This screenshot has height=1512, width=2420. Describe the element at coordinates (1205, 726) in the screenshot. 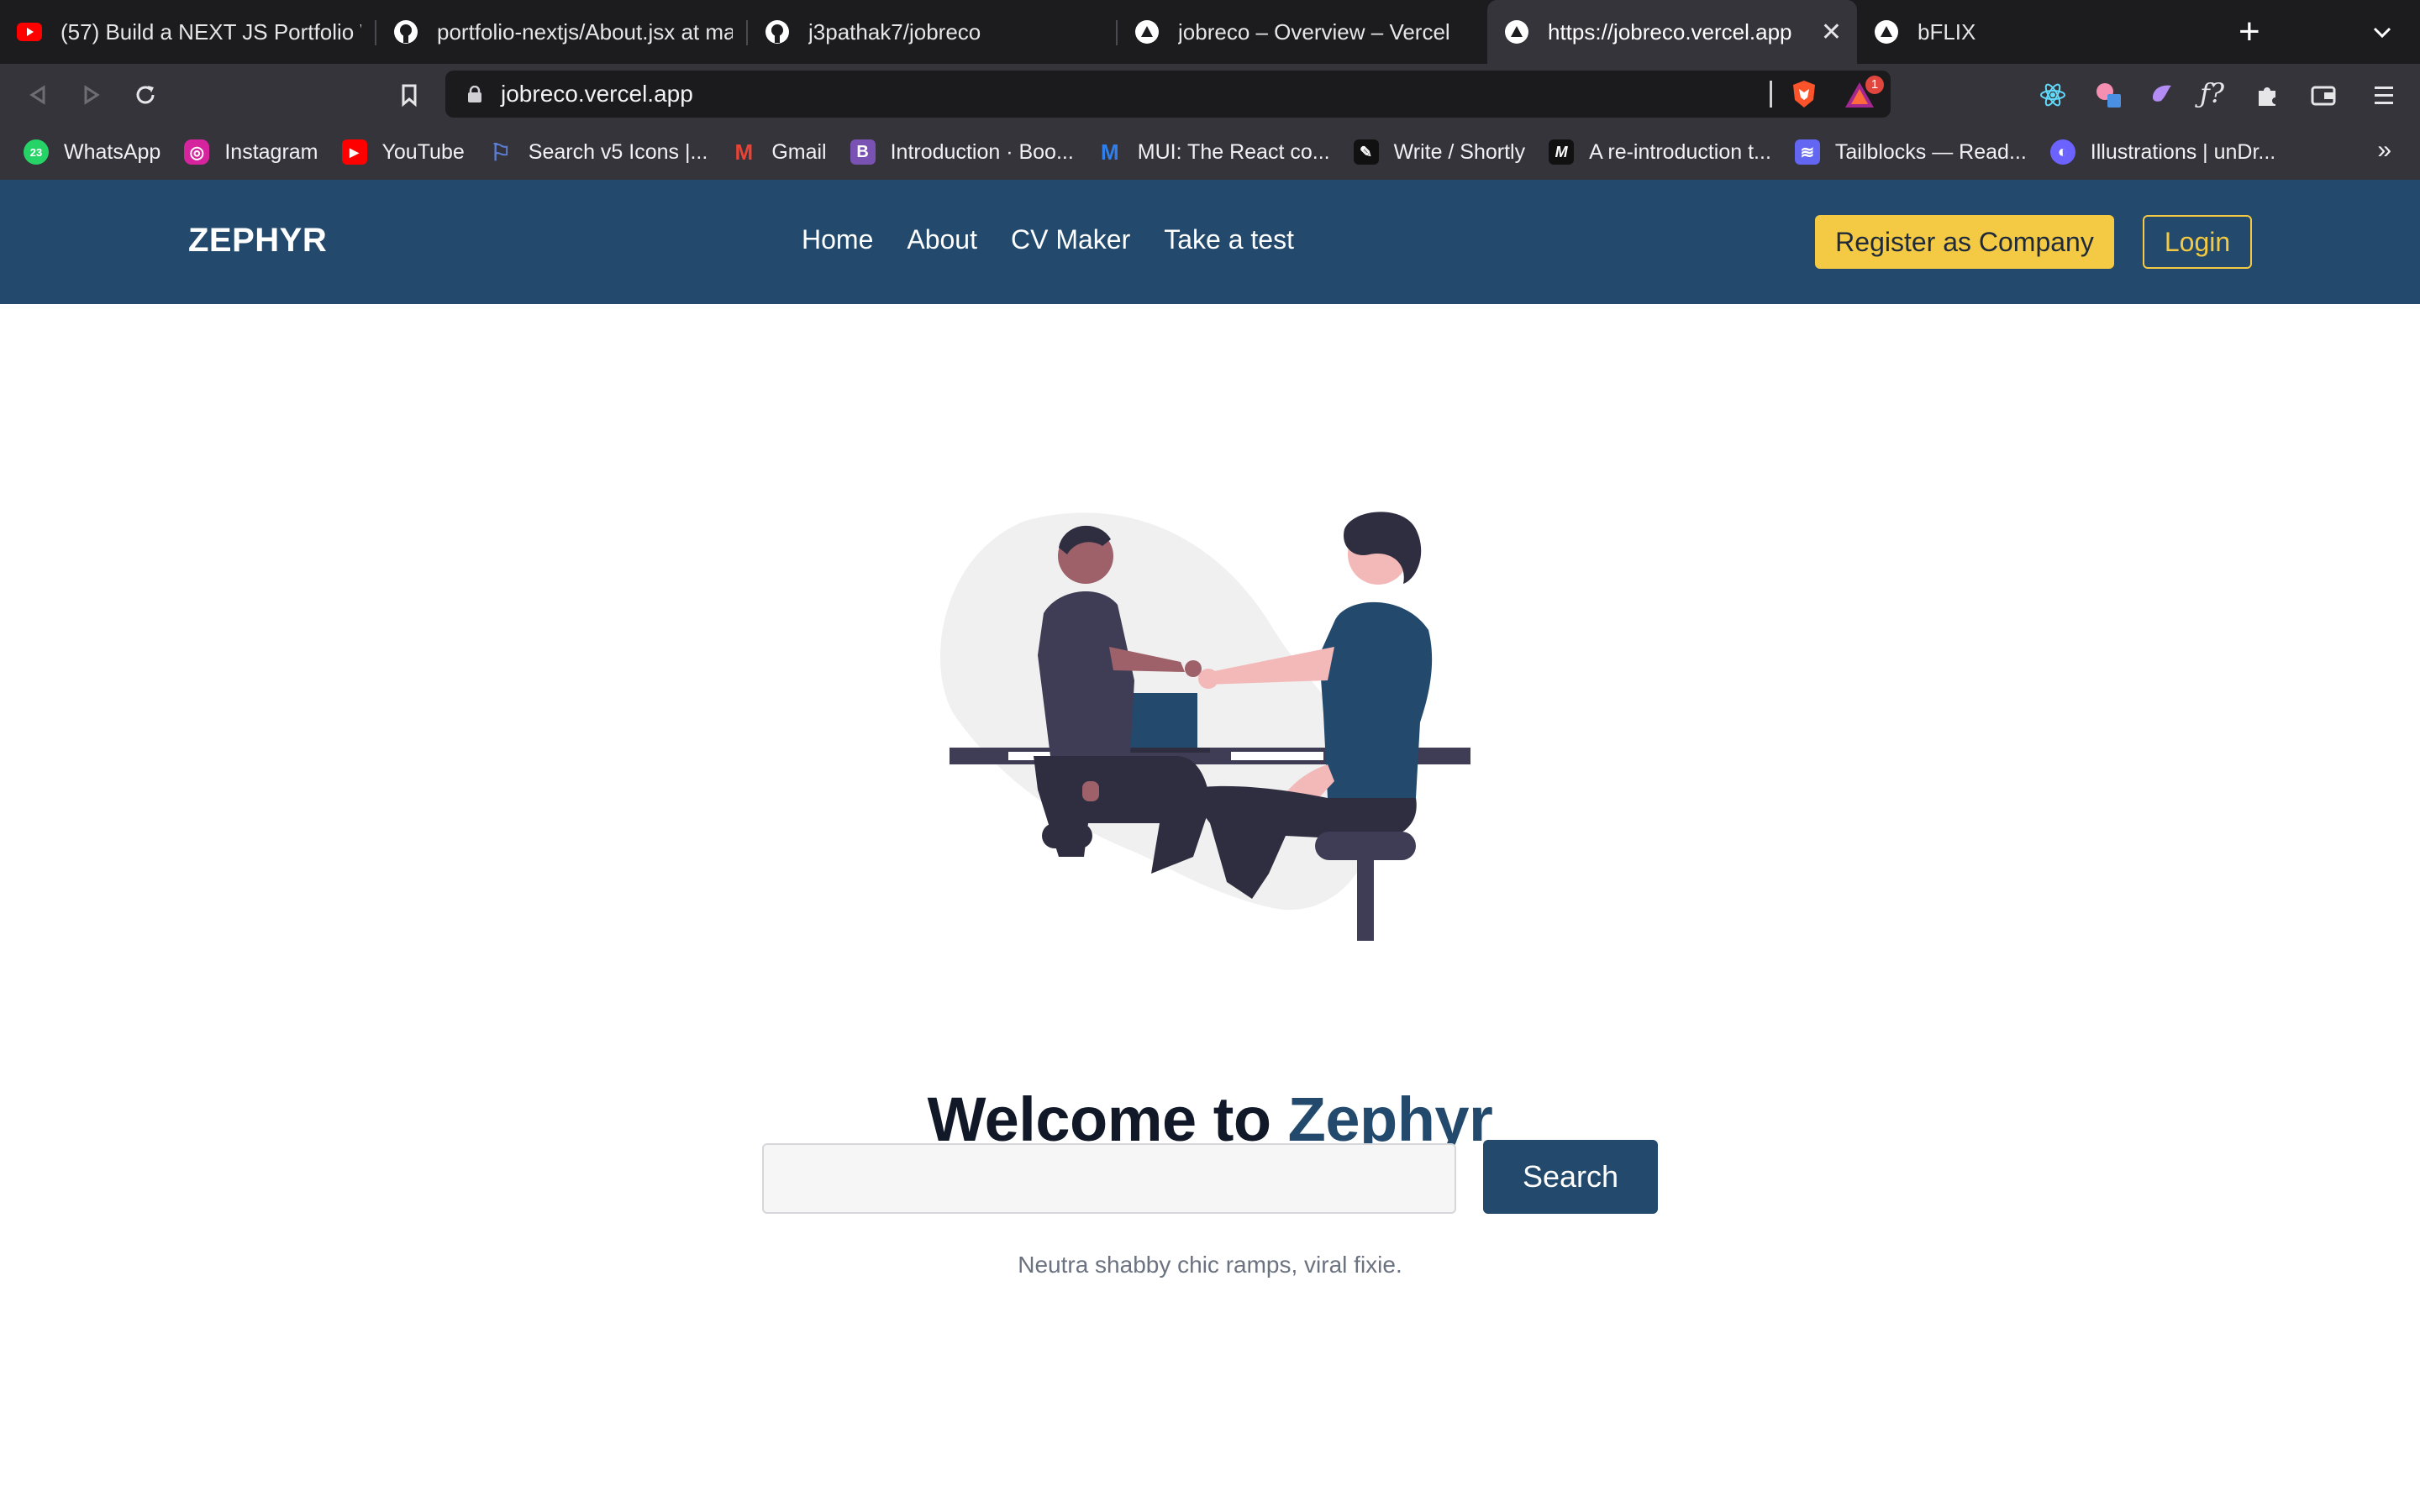

I see `handshake-illustration` at that location.